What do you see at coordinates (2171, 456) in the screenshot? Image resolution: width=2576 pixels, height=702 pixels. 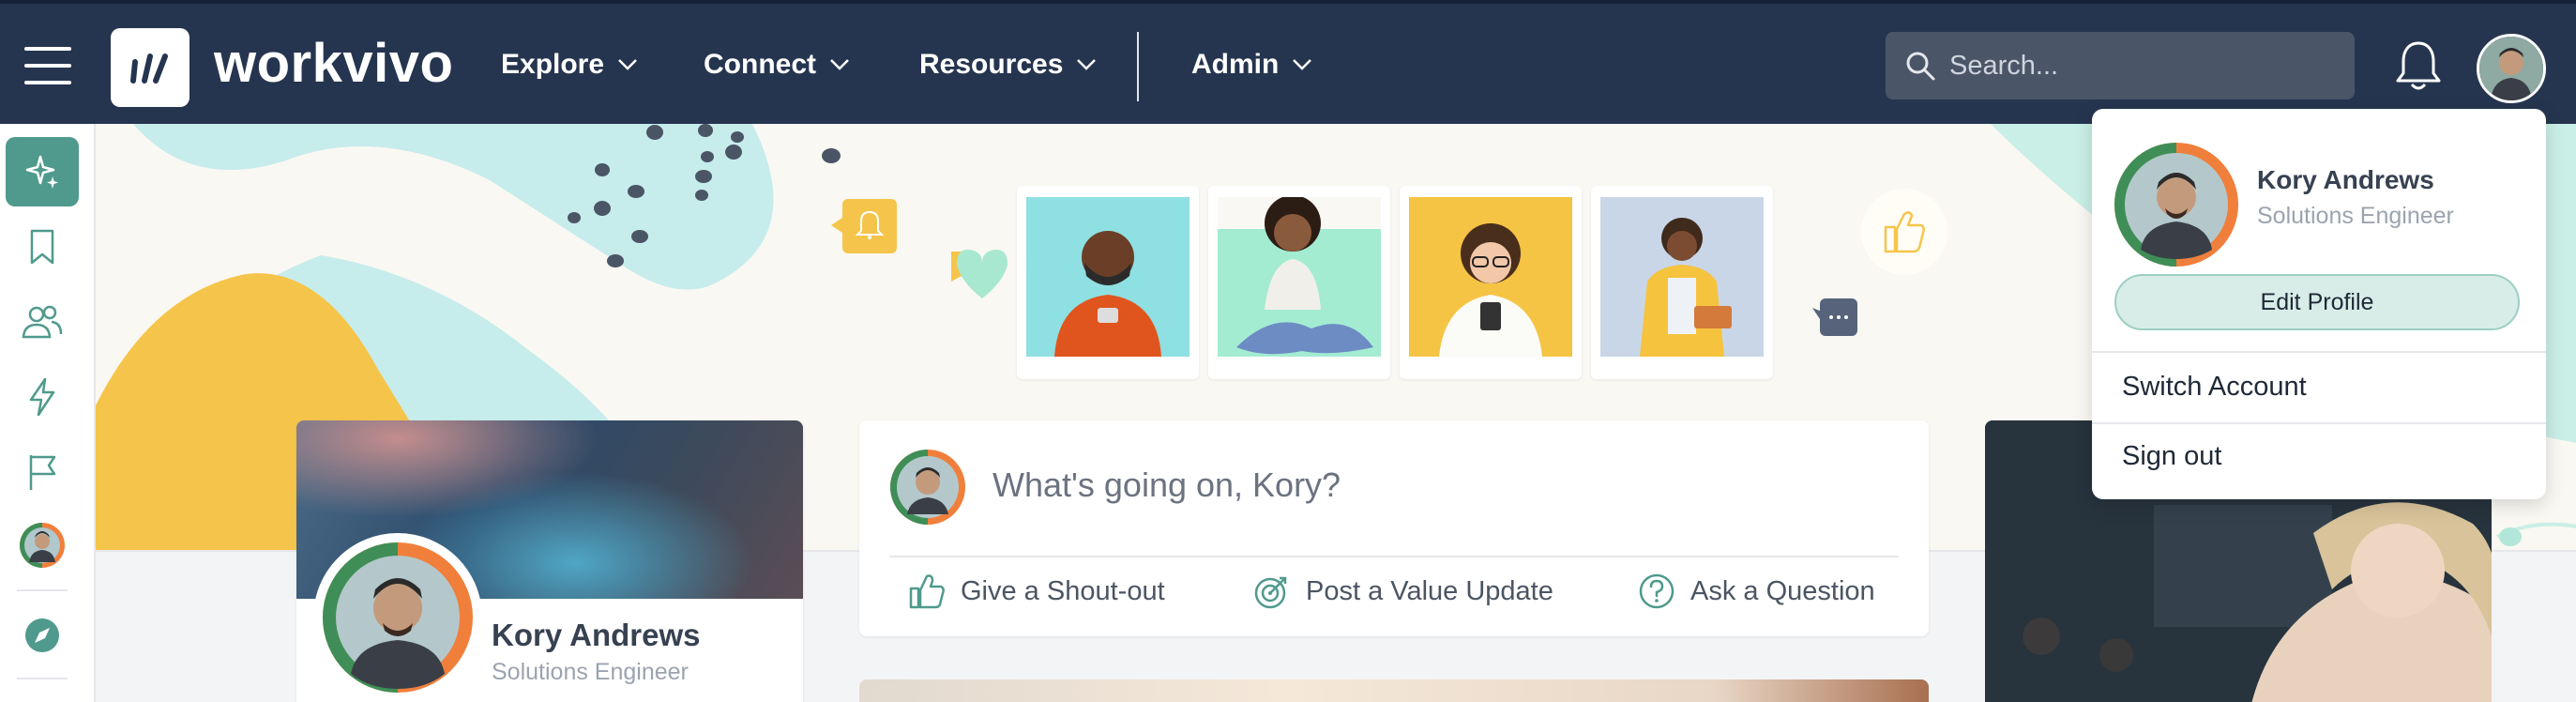 I see `sign-out-item: Sign out` at bounding box center [2171, 456].